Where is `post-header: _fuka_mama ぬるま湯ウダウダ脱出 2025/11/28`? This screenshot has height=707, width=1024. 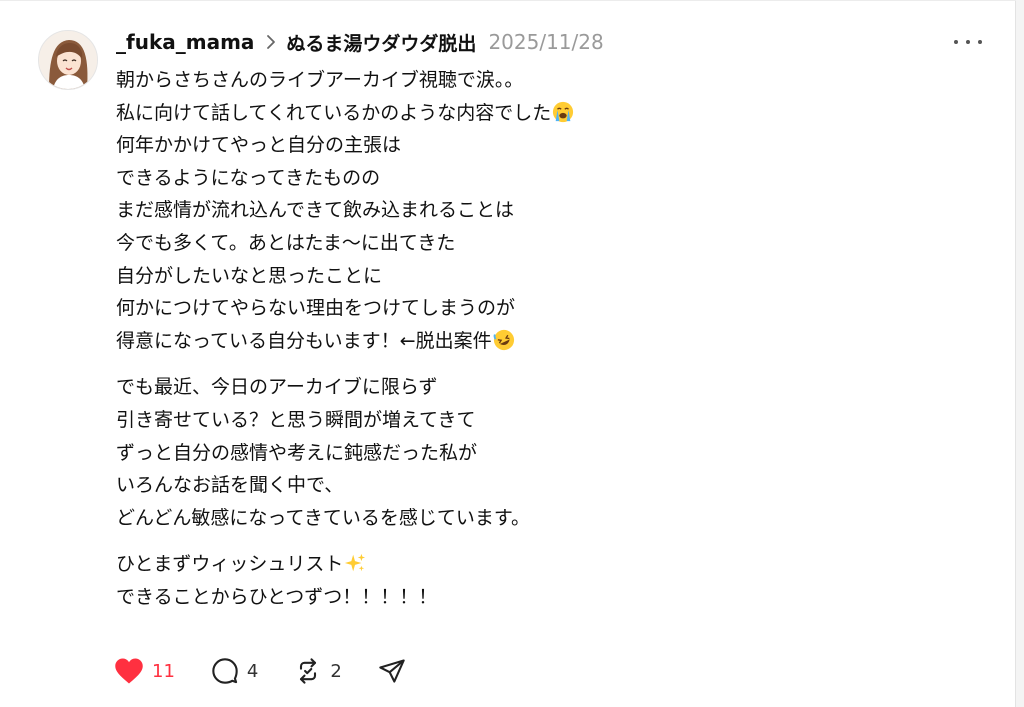
post-header: _fuka_mama ぬるま湯ウダウダ脱出 2025/11/28 is located at coordinates (360, 42).